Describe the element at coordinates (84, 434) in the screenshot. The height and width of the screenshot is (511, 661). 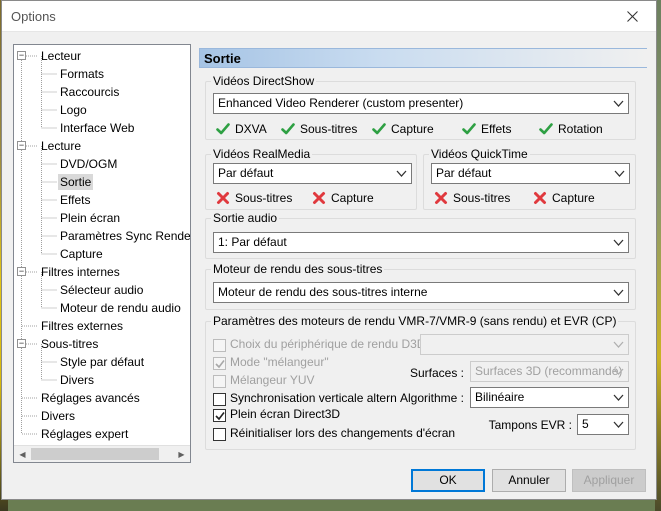
I see `tree-item-r-glages-expert: Réglages expert` at that location.